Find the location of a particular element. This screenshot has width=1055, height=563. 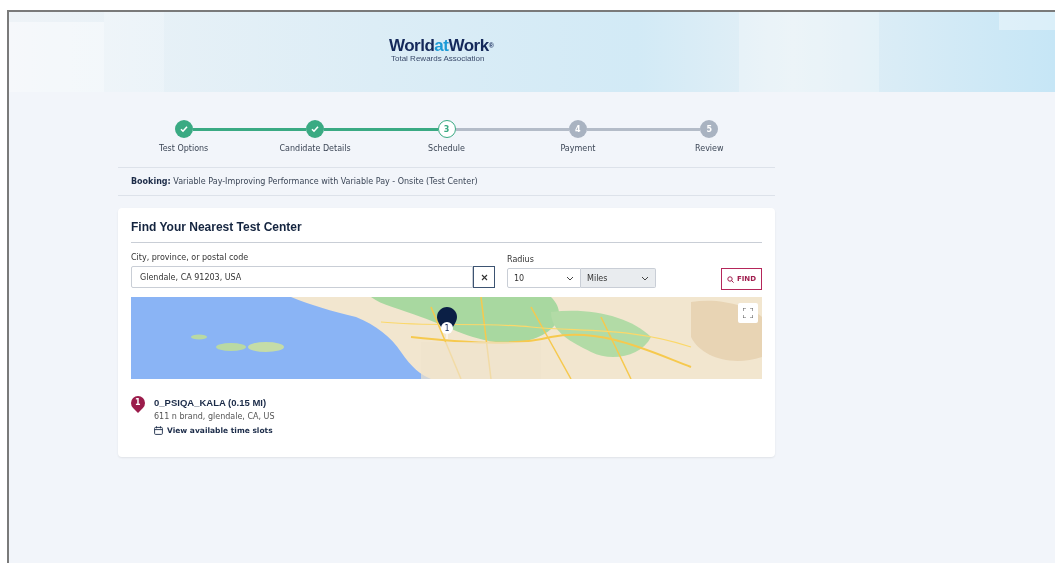

center-address: 611 n brand, glendale, CA, US is located at coordinates (214, 416).